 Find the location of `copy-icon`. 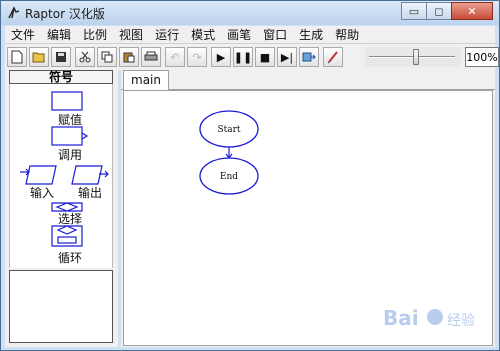

copy-icon is located at coordinates (107, 57).